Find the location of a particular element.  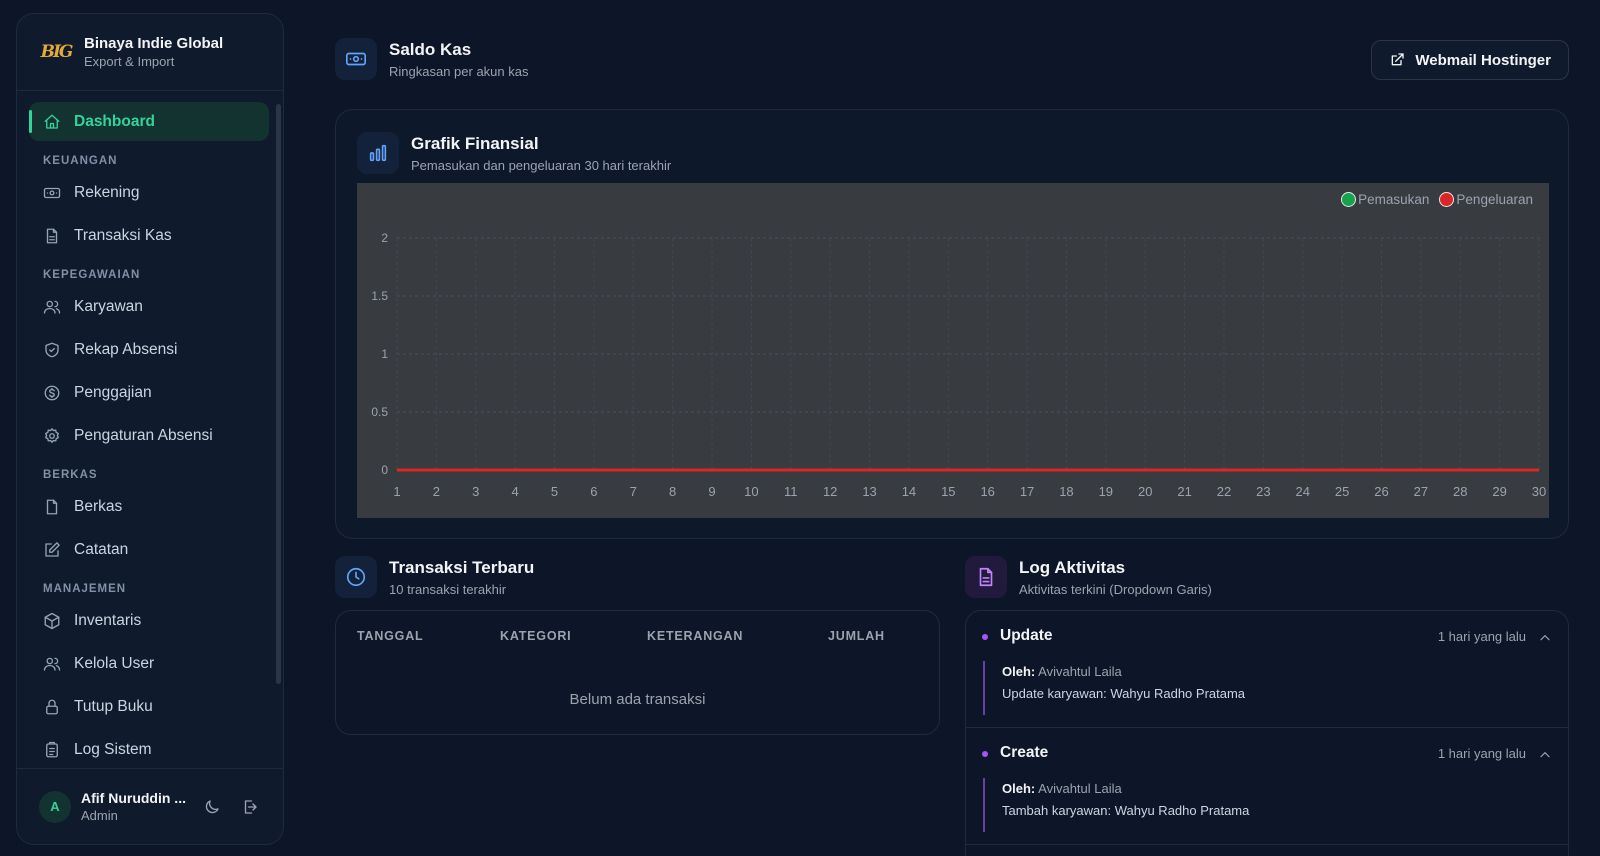

brand-logo: BIG is located at coordinates (57, 52).